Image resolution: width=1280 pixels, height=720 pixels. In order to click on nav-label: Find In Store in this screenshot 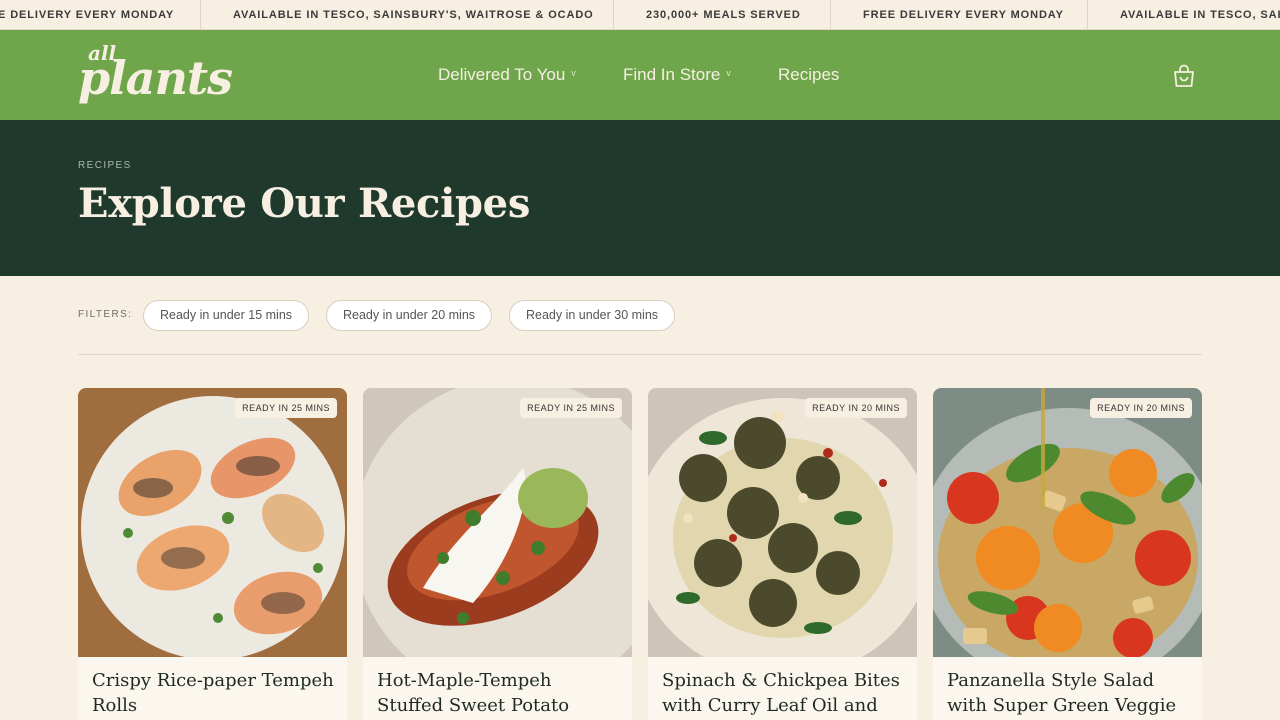, I will do `click(672, 74)`.